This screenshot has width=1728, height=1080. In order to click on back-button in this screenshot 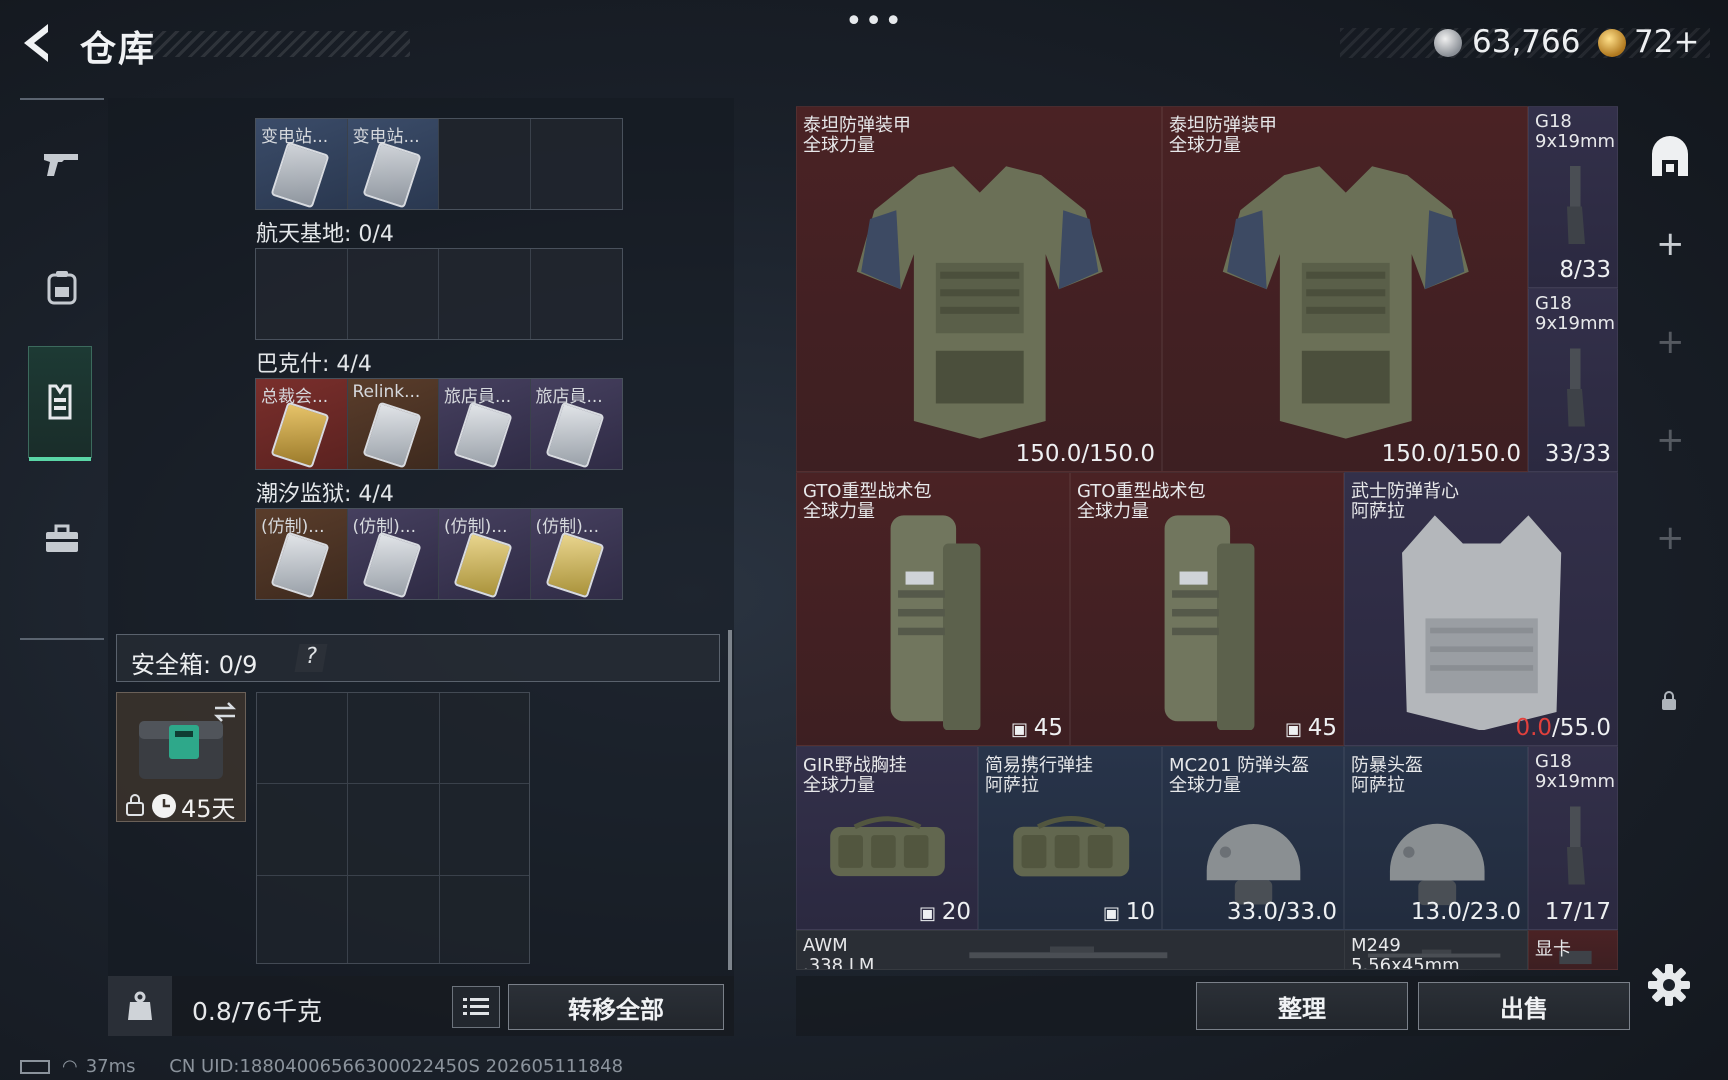, I will do `click(38, 43)`.